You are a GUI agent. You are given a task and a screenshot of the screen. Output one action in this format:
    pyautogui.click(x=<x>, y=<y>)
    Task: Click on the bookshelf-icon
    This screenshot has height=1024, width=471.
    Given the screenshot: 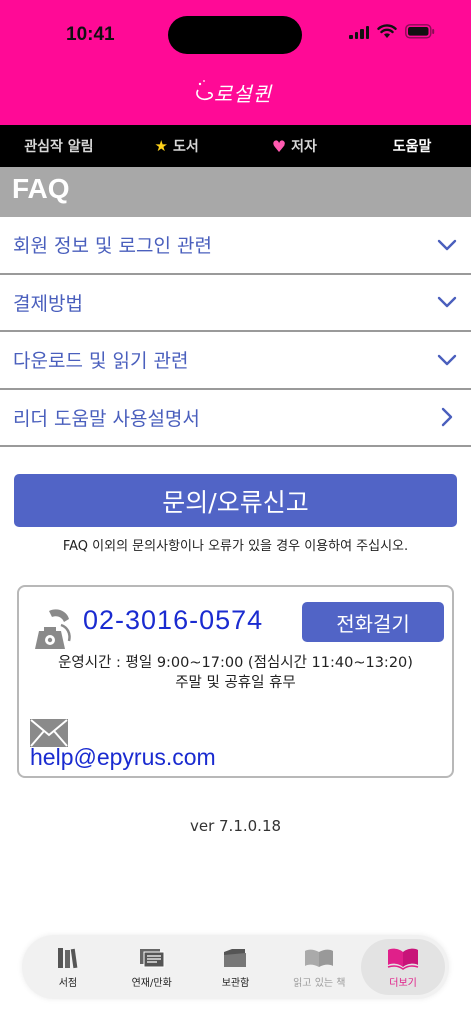 What is the action you would take?
    pyautogui.click(x=67, y=957)
    